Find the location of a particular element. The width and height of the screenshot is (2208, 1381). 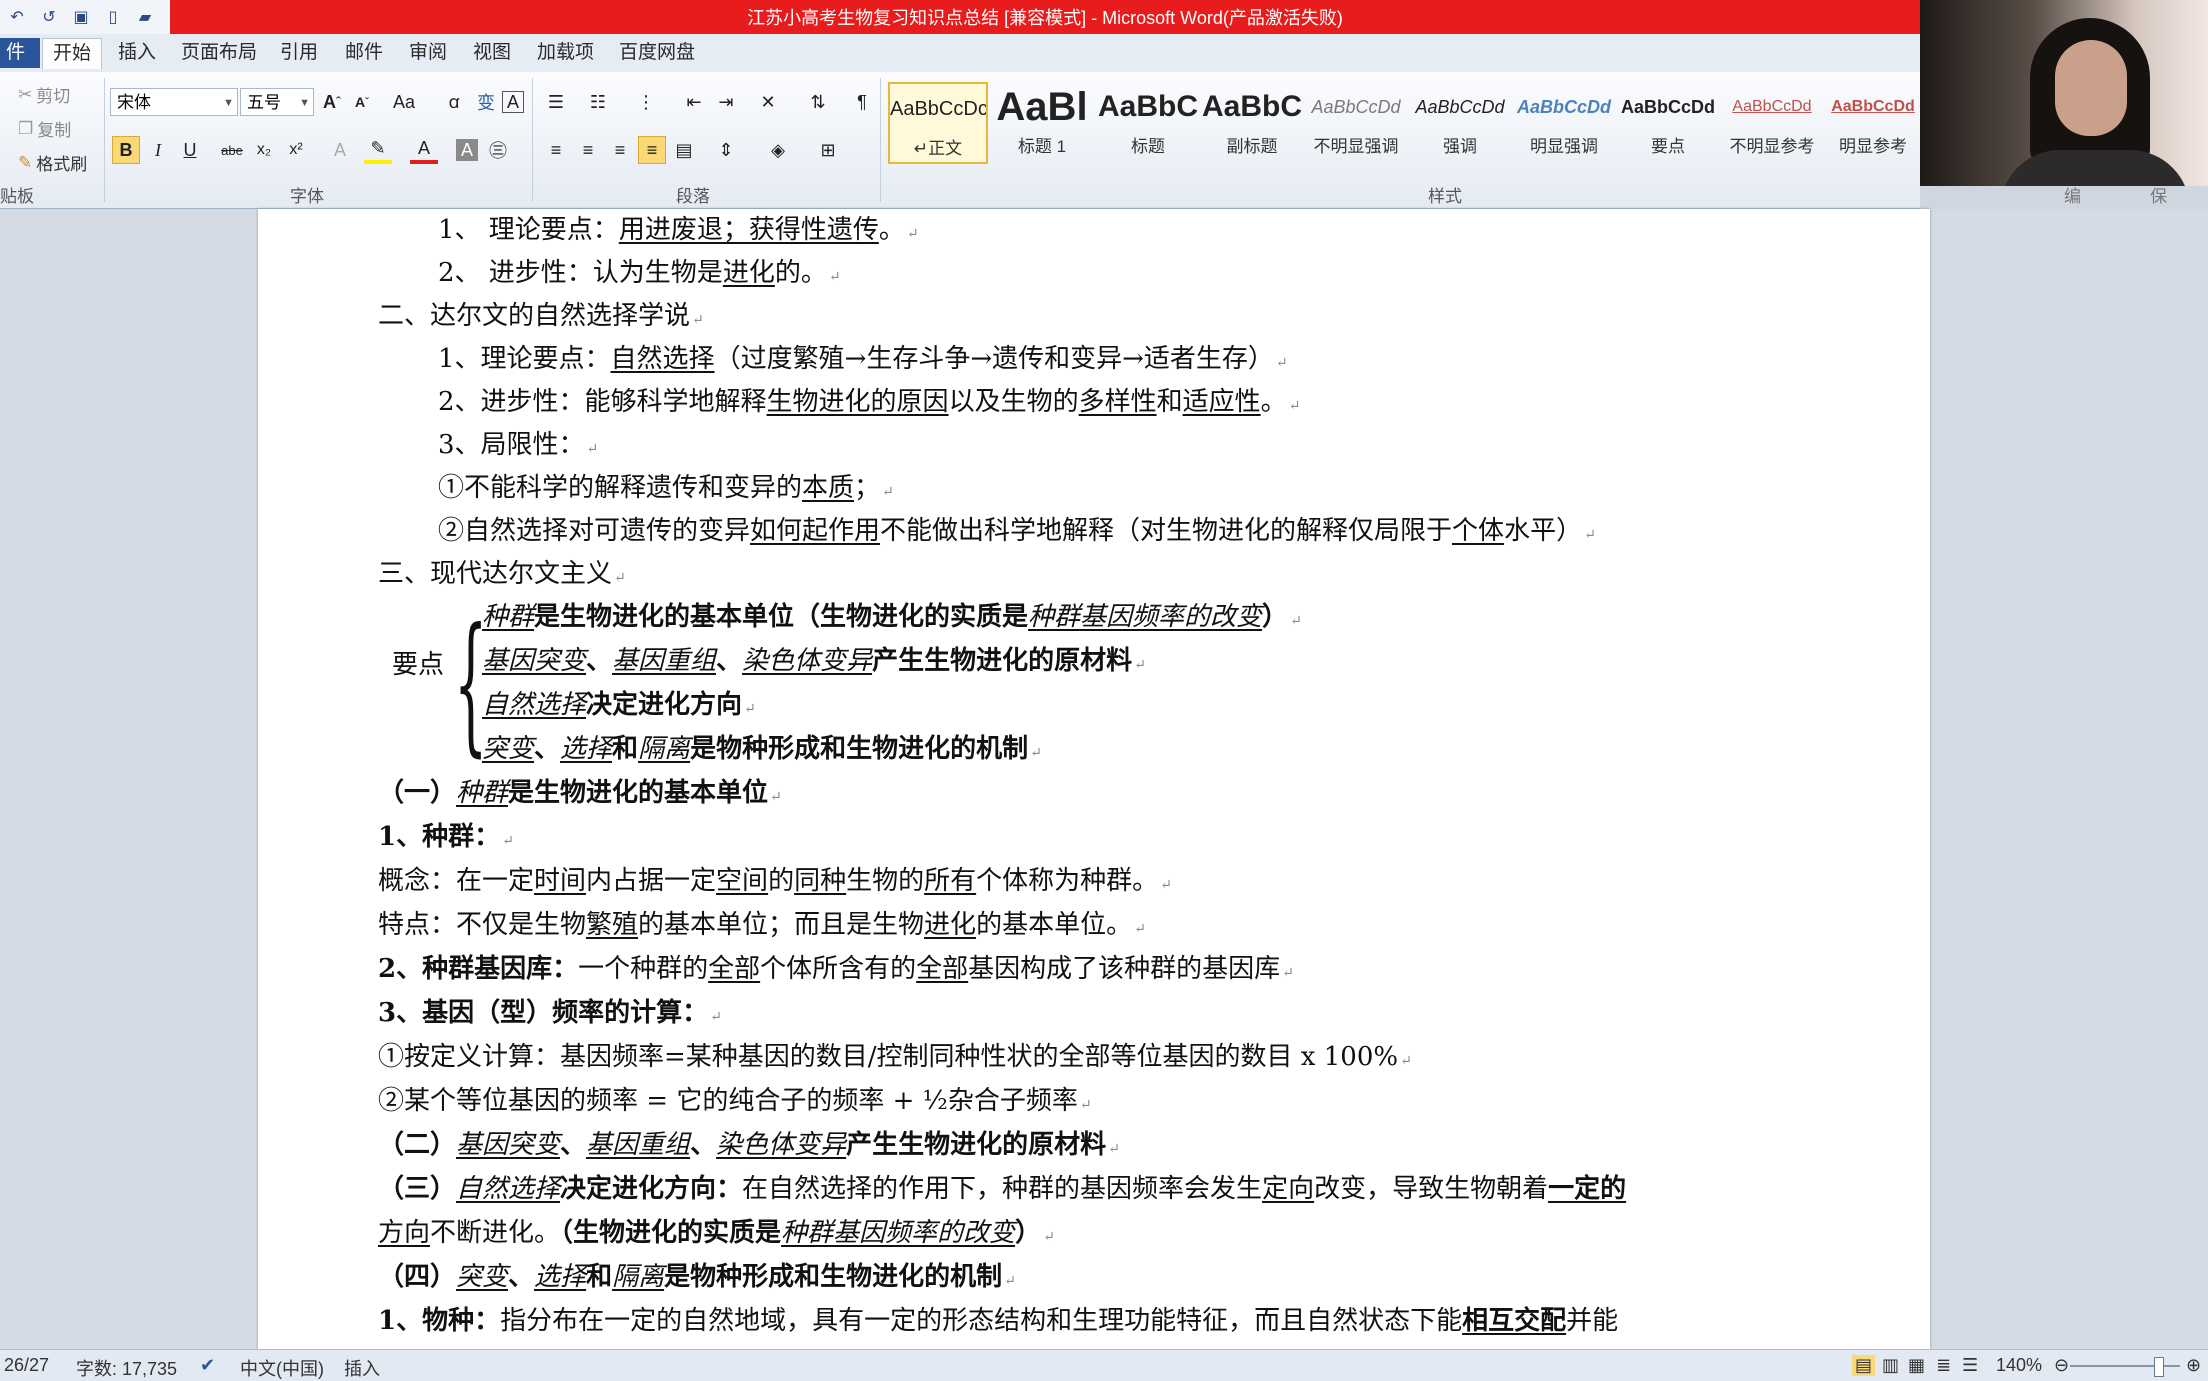

cut-button: ✂ 剪切 is located at coordinates (44, 94).